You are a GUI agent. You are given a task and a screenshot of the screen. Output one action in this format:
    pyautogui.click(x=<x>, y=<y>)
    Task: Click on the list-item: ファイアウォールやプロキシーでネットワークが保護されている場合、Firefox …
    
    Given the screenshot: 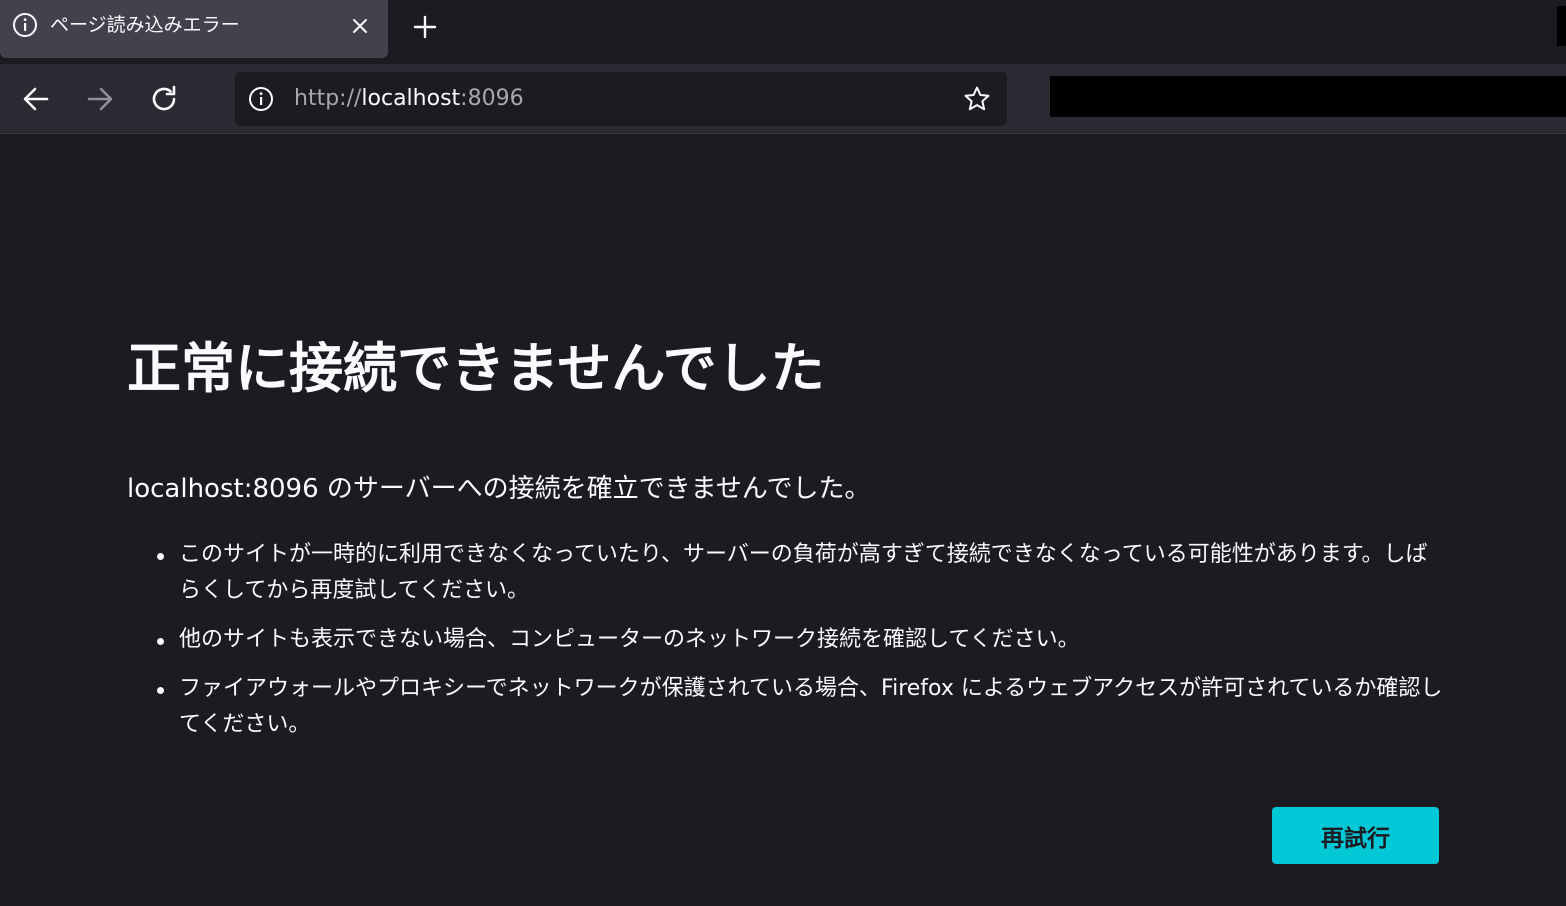 What is the action you would take?
    pyautogui.click(x=802, y=707)
    